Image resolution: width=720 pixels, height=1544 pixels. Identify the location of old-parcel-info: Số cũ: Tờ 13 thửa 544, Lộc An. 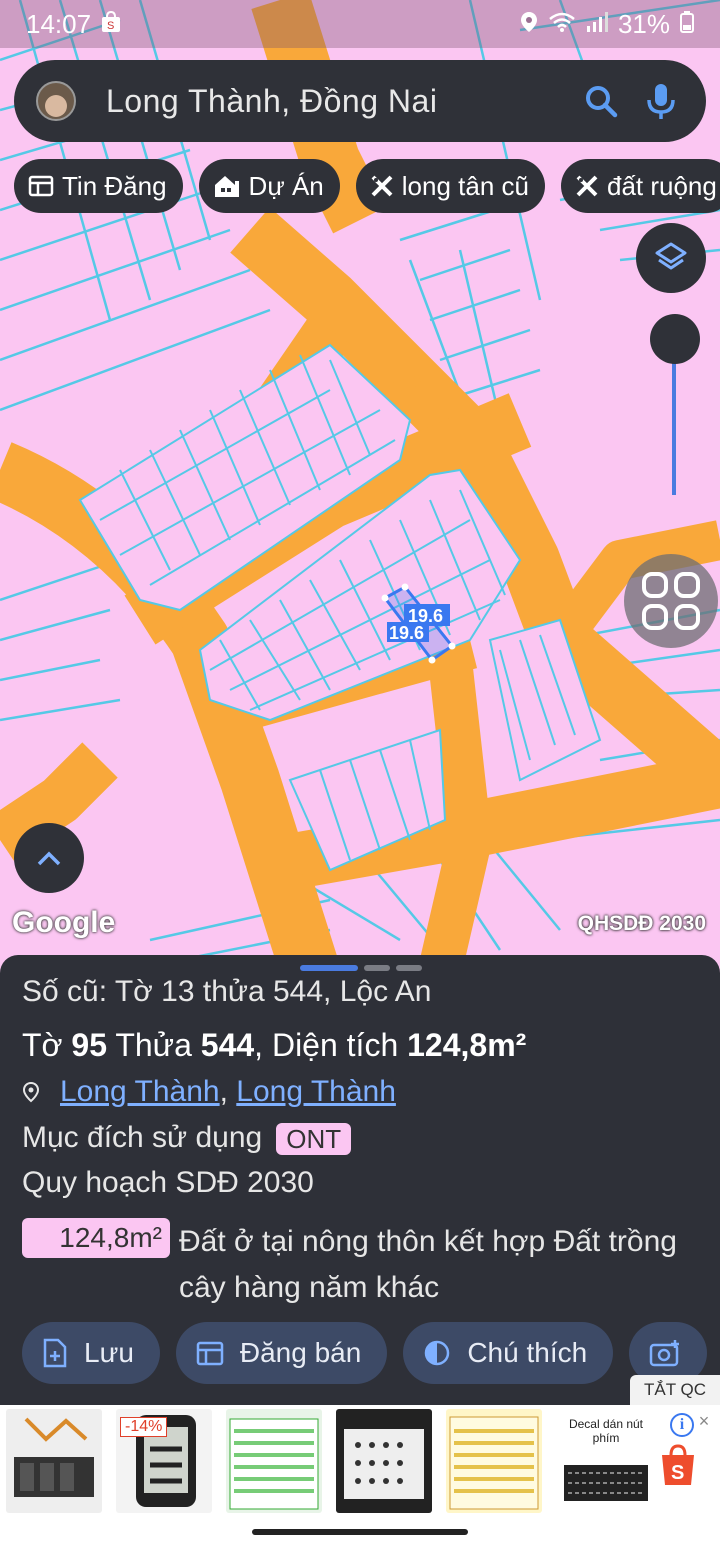
(227, 991).